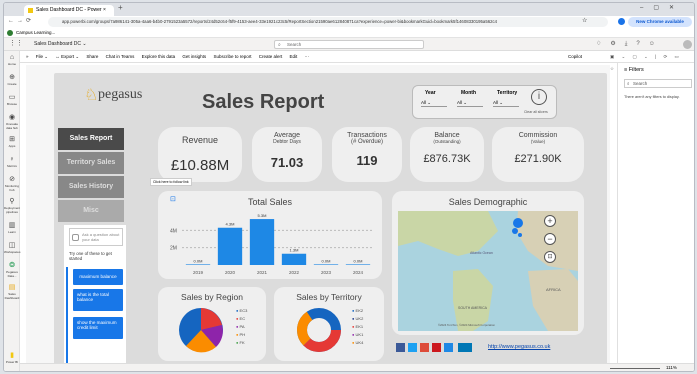  What do you see at coordinates (12, 245) in the screenshot?
I see `workspaces-icon: ◫` at bounding box center [12, 245].